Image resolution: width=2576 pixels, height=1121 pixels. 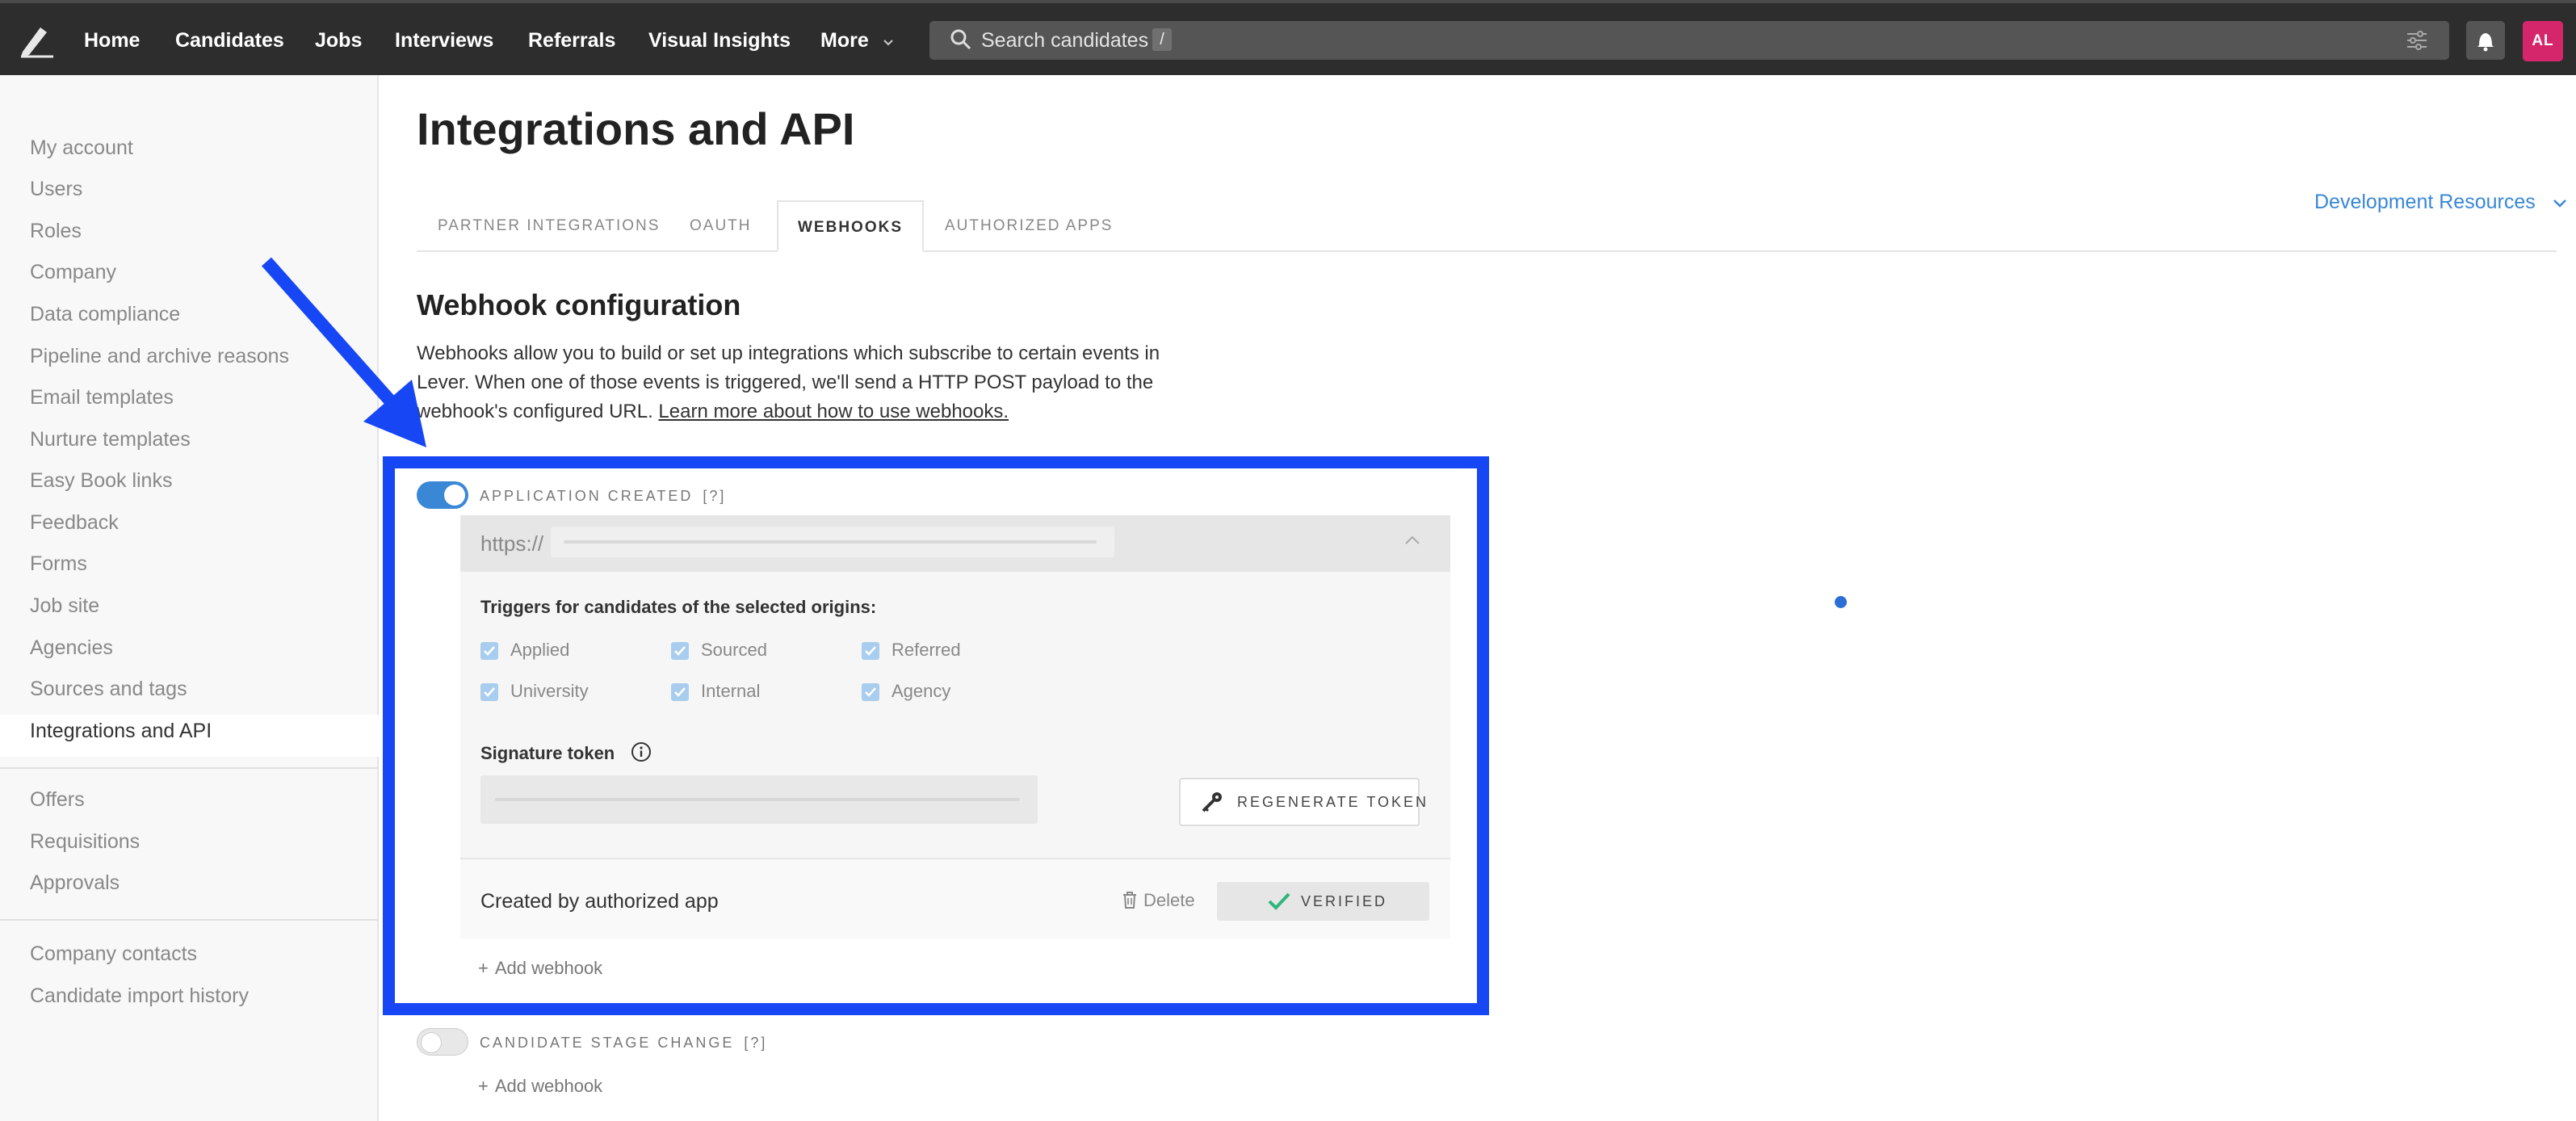 I want to click on checkbox-agency, so click(x=870, y=692).